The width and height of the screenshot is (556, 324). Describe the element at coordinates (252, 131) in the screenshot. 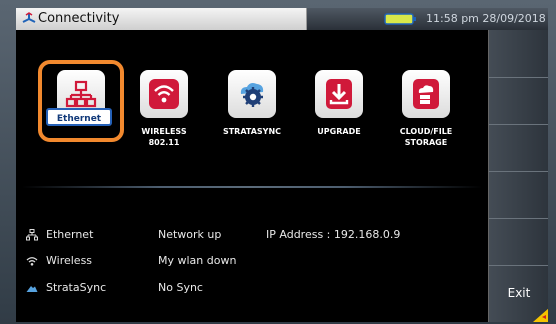

I see `tile-stratasync-label: STRATASYNC` at that location.